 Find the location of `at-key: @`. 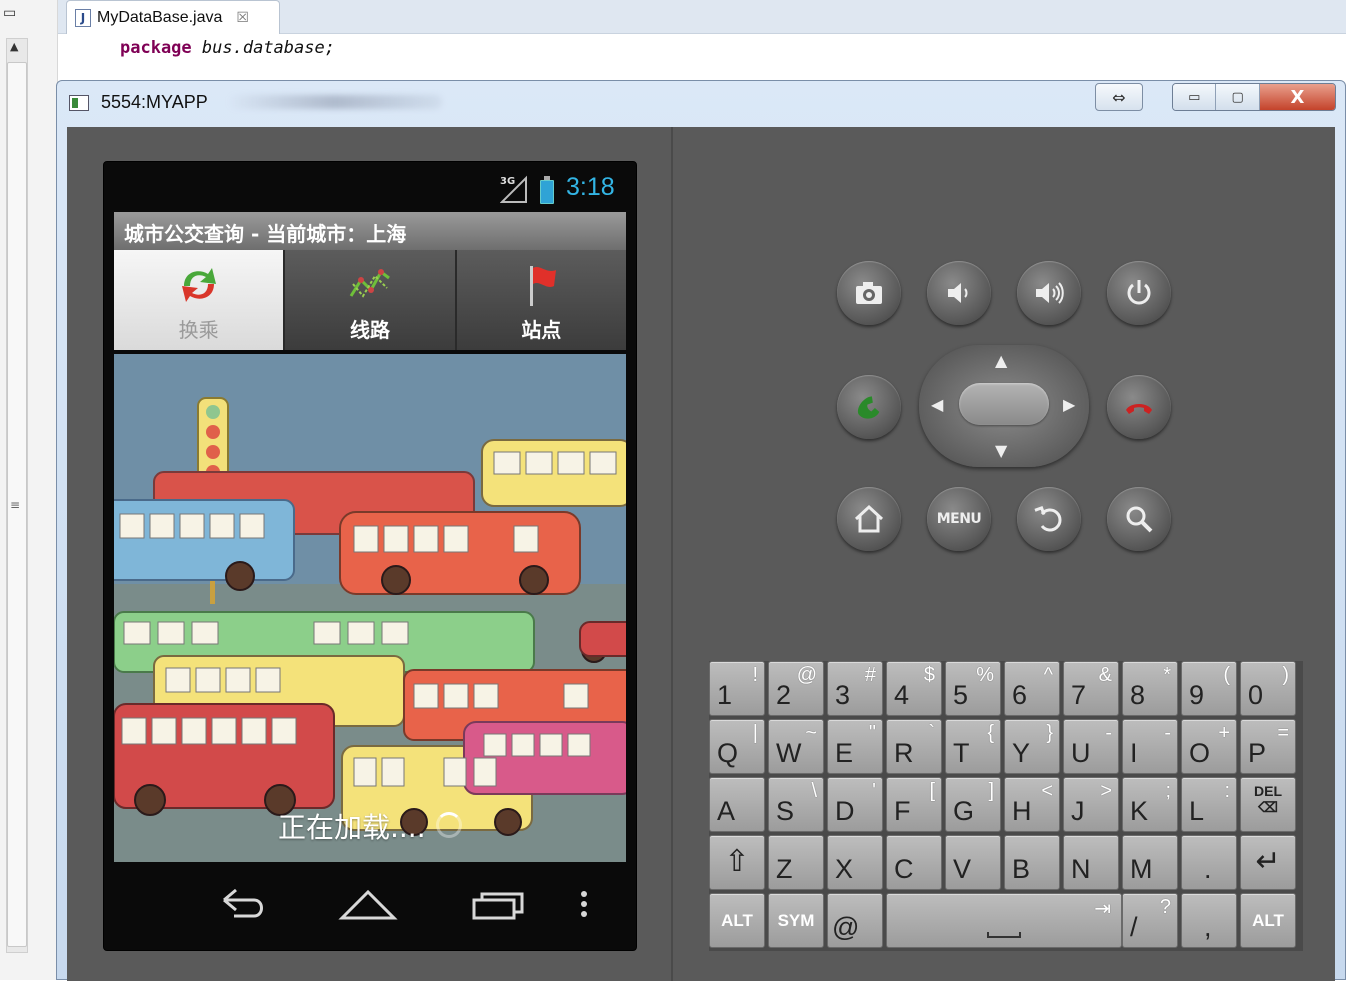

at-key: @ is located at coordinates (855, 920).